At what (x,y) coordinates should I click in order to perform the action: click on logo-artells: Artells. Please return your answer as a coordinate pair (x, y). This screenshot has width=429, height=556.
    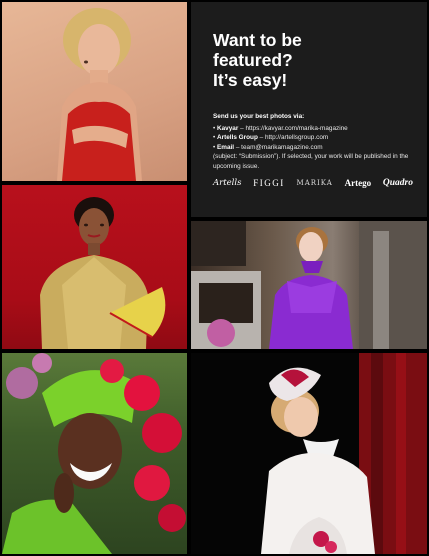
    Looking at the image, I should click on (227, 183).